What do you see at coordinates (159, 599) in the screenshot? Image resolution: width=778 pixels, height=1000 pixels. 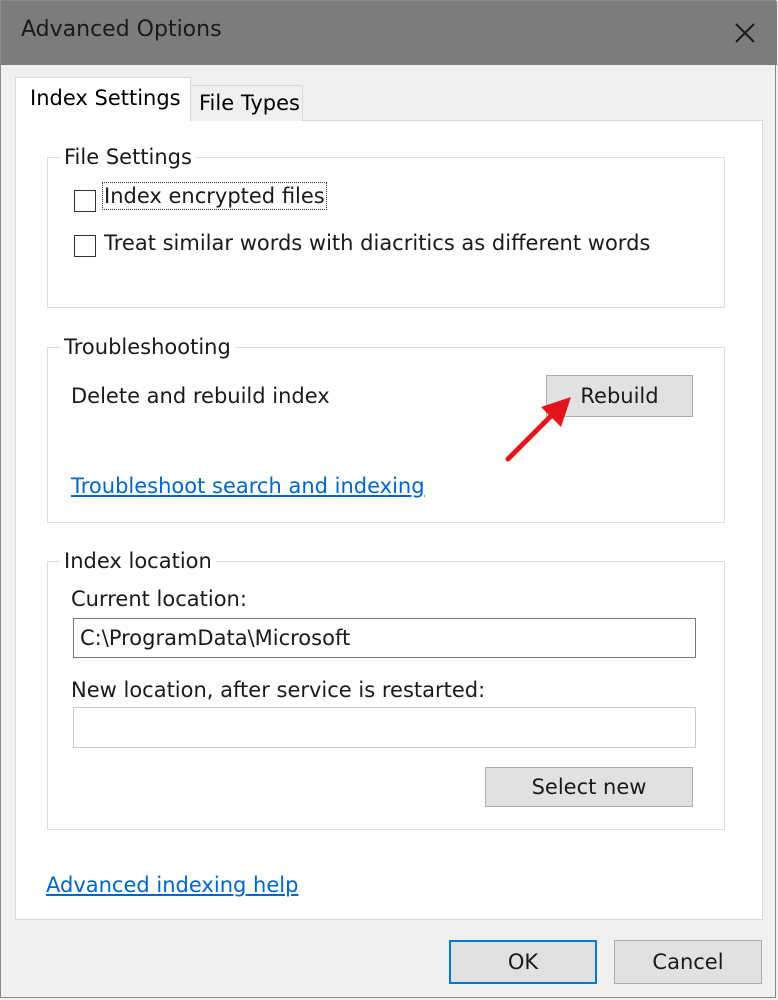 I see `current-location-label: Current location:` at bounding box center [159, 599].